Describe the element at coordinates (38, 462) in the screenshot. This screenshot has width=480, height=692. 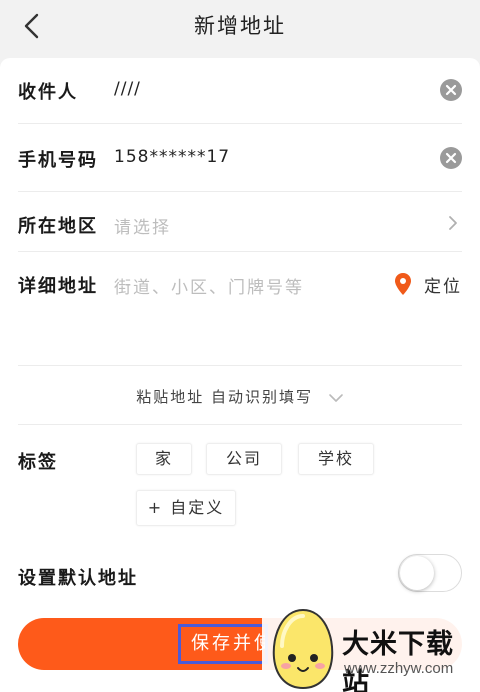
I see `tags-label: 标签` at that location.